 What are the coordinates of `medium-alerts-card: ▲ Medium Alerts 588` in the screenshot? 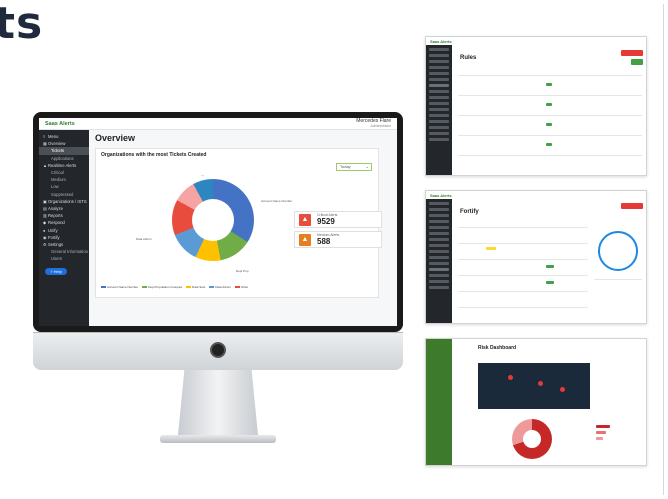 It's located at (338, 239).